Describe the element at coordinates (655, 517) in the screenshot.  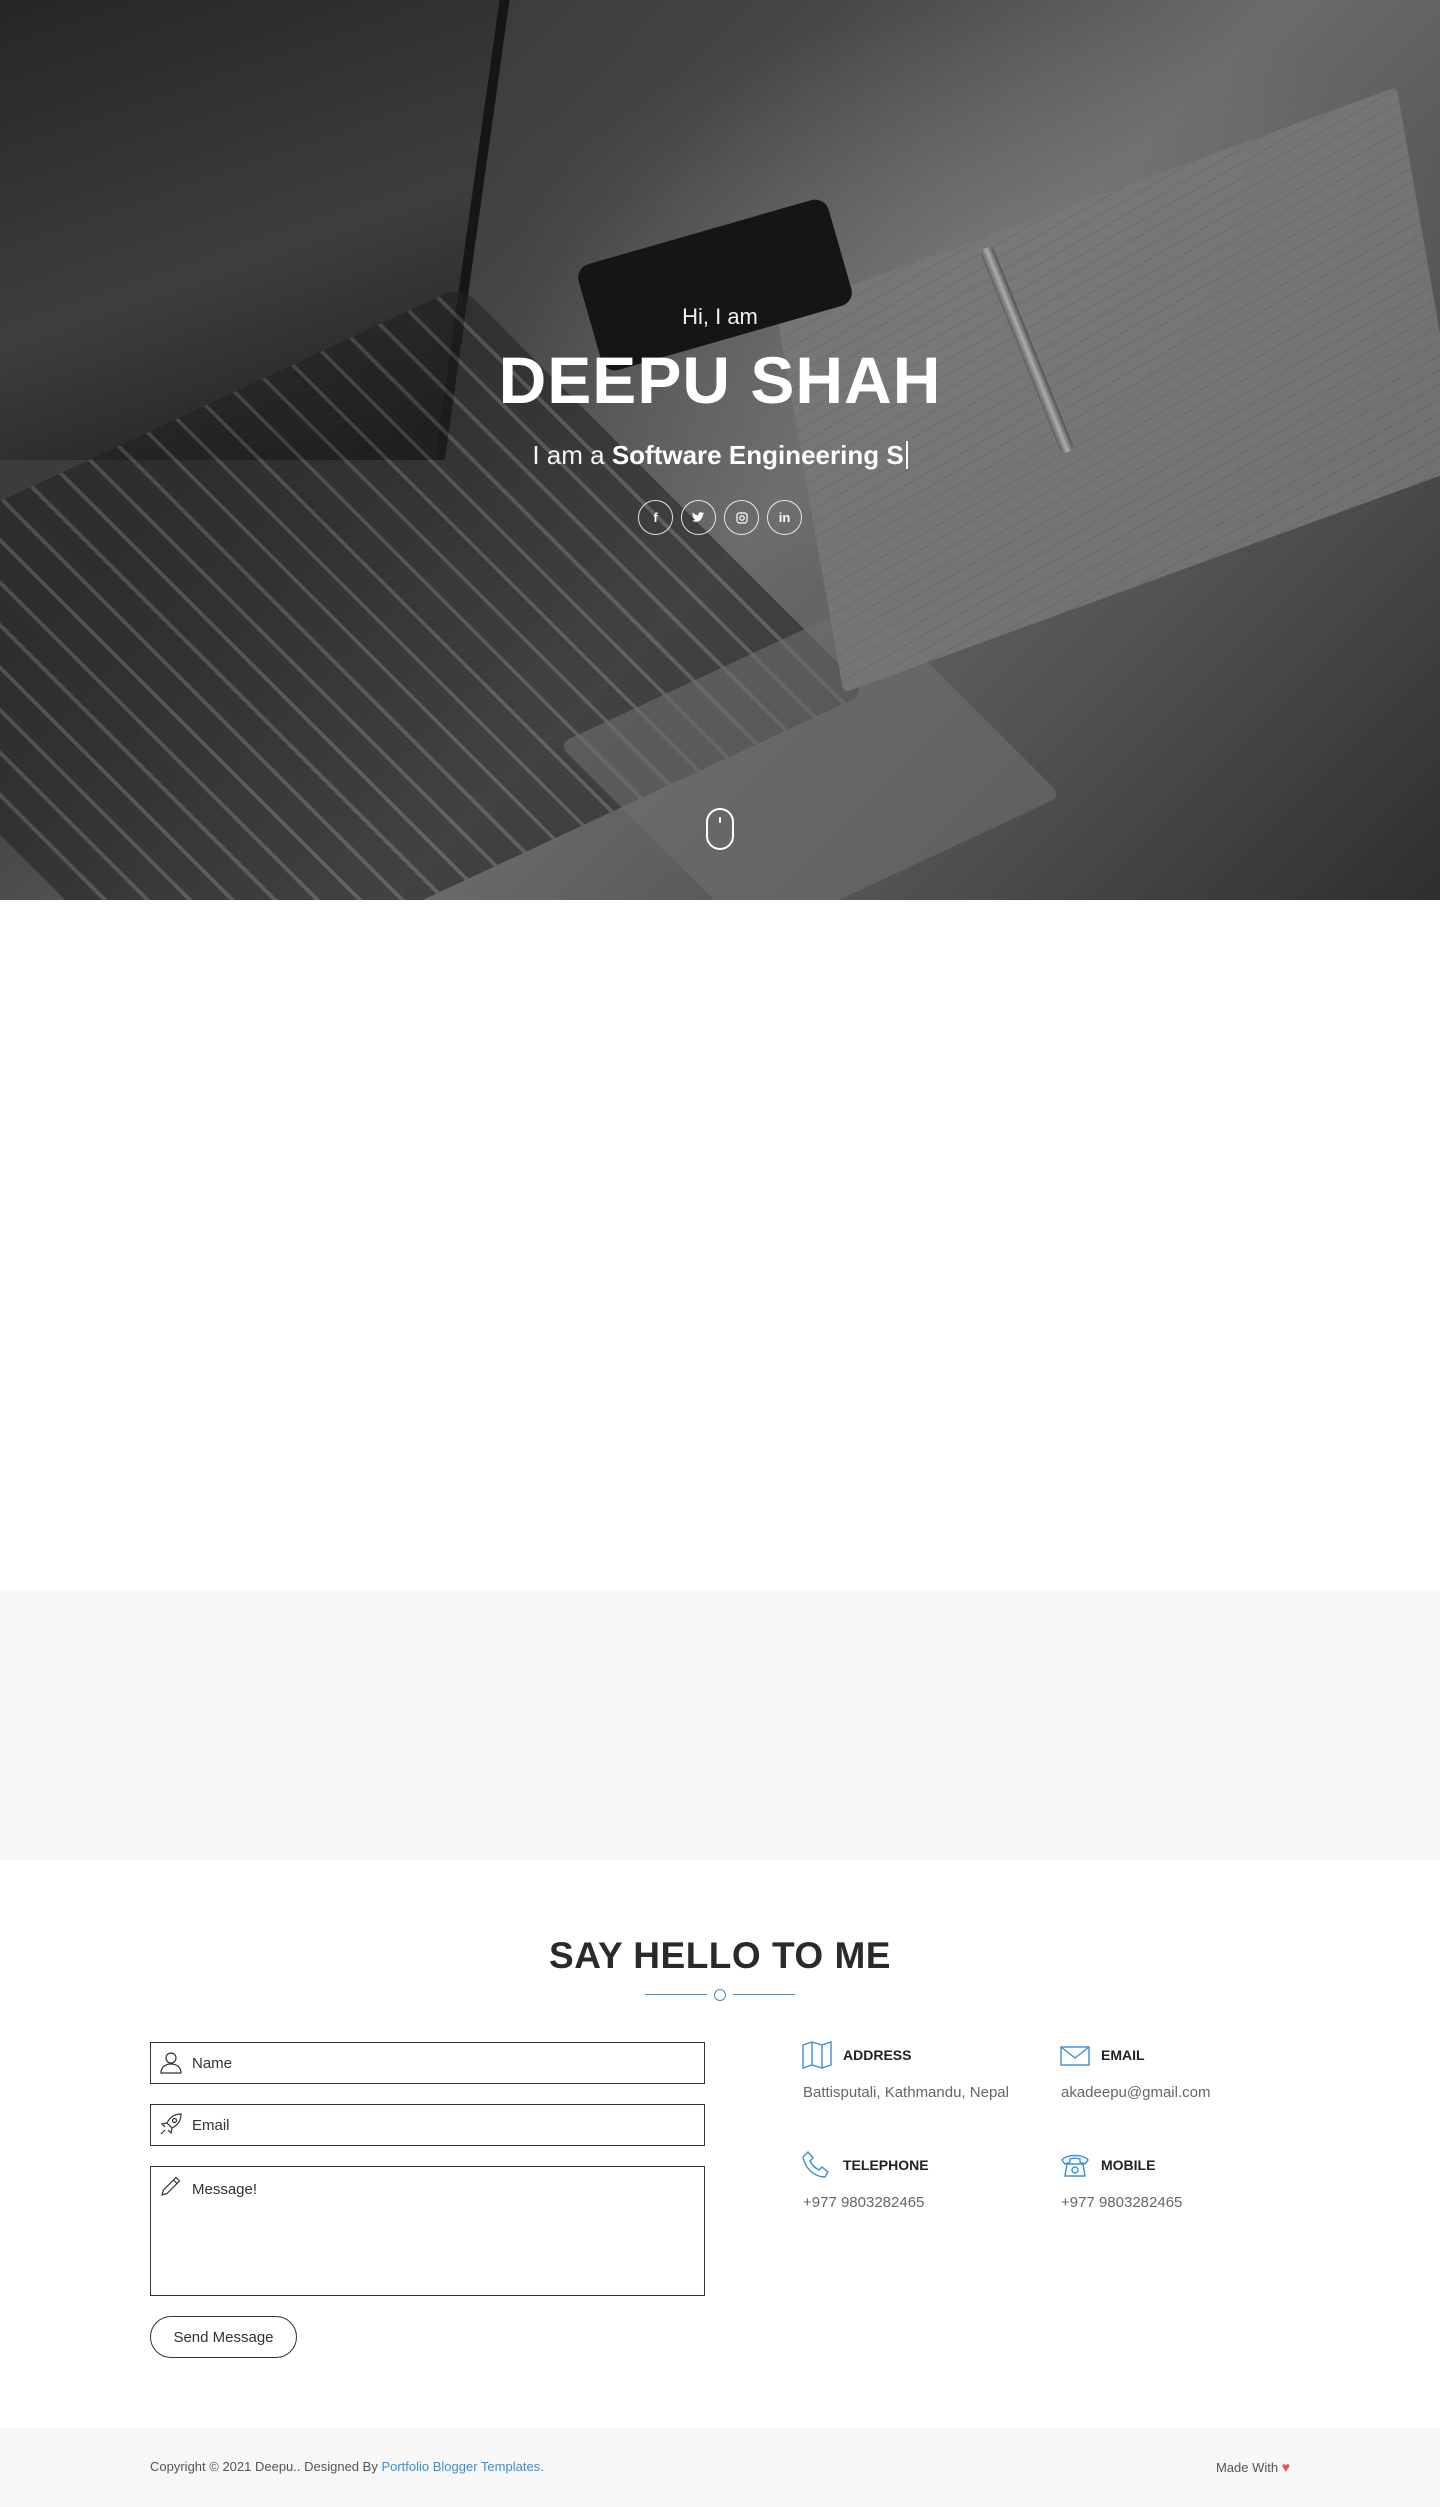
I see `facebook-icon: f` at that location.